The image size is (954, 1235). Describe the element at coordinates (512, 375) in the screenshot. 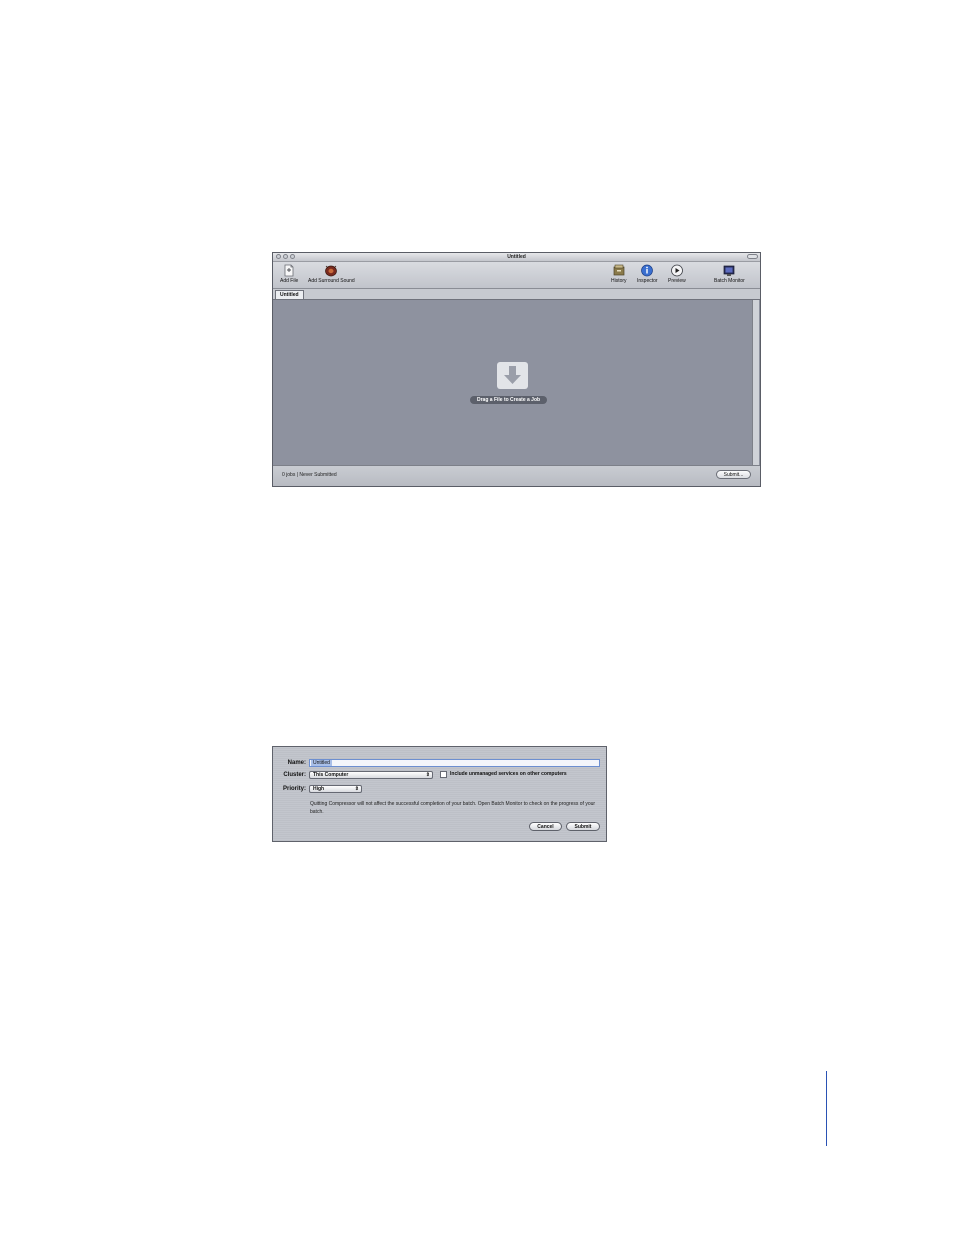

I see `drop-arrow-icon` at that location.